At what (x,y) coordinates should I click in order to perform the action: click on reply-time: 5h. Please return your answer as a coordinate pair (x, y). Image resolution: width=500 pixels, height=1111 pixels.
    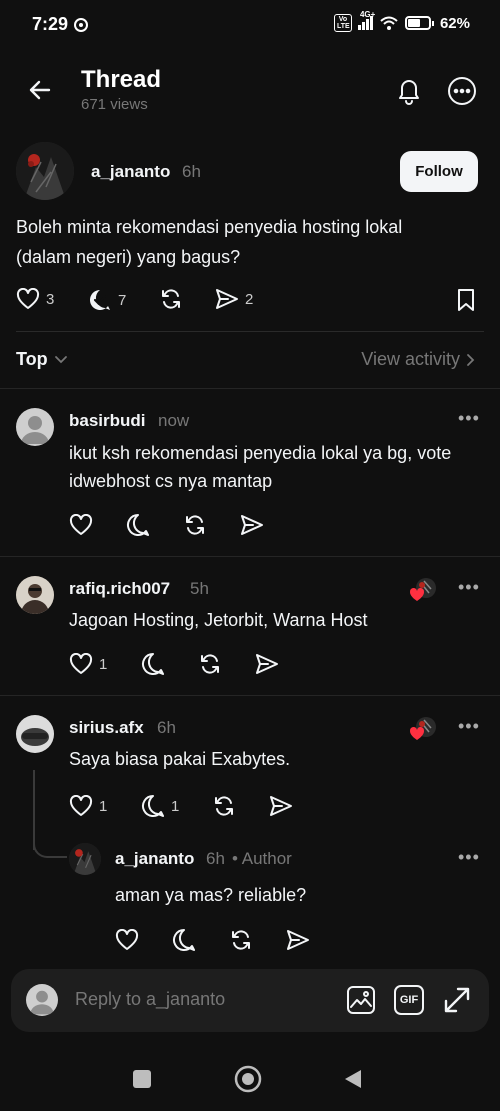
    Looking at the image, I should click on (199, 588).